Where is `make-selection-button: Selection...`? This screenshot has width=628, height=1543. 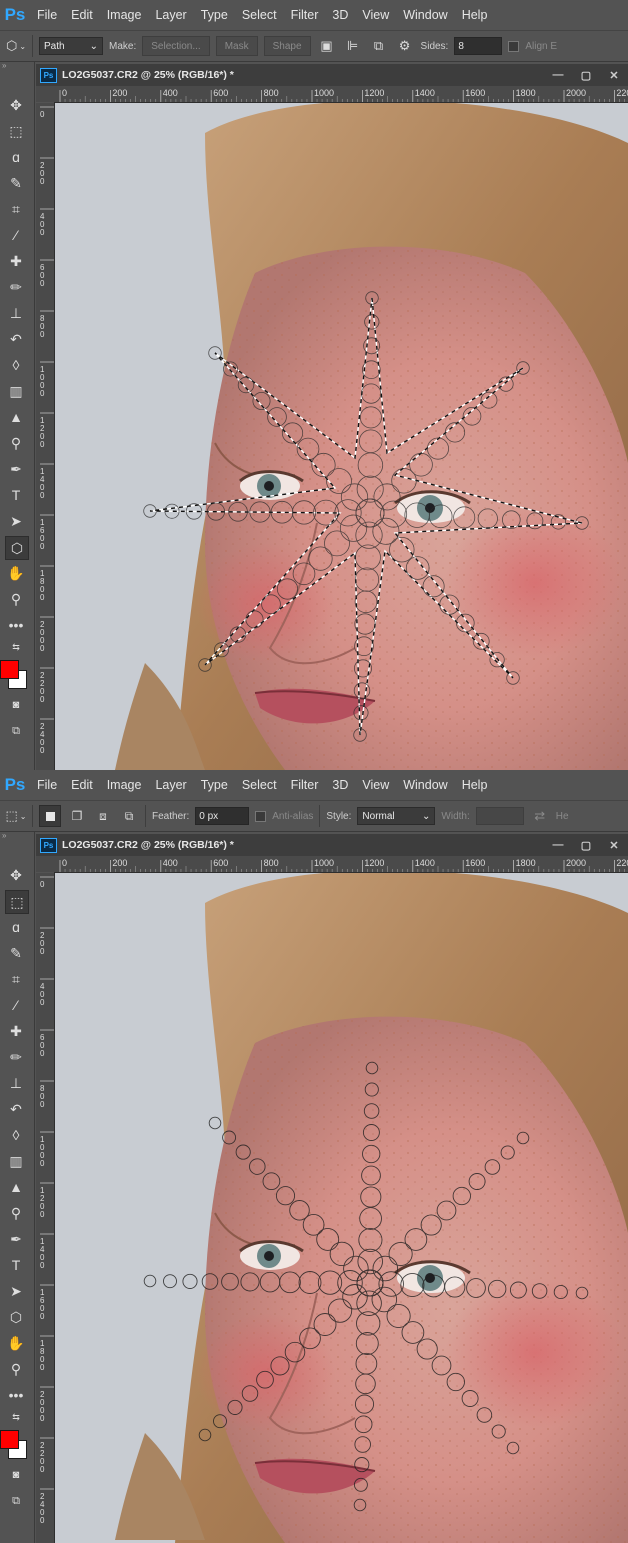 make-selection-button: Selection... is located at coordinates (176, 46).